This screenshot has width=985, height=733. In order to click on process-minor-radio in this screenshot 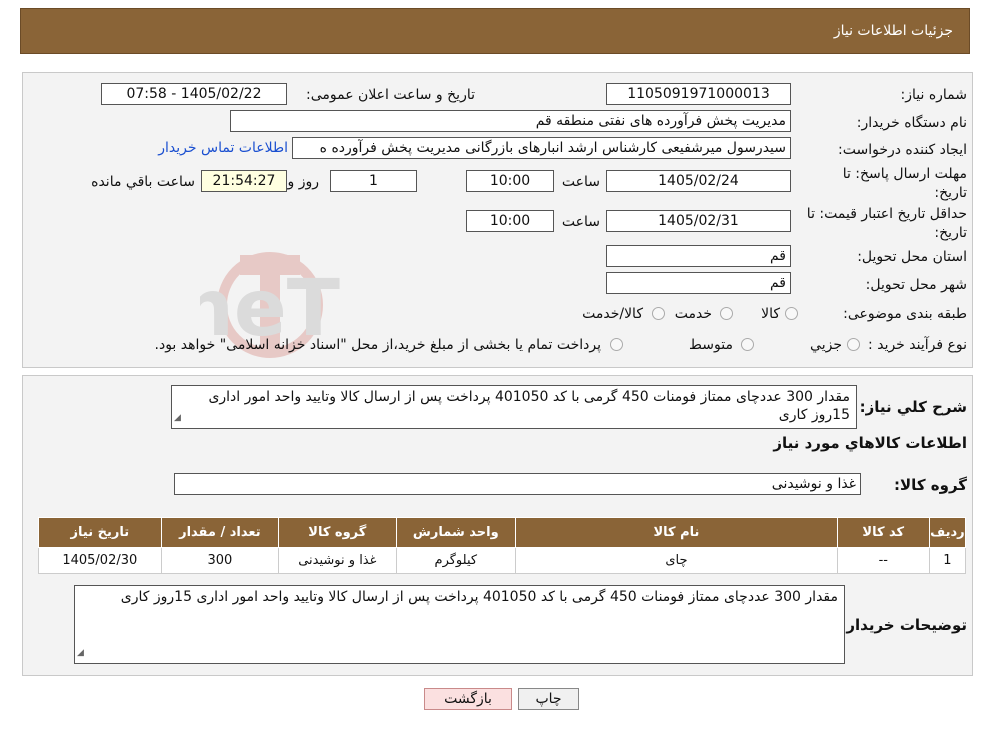, I will do `click(853, 344)`.